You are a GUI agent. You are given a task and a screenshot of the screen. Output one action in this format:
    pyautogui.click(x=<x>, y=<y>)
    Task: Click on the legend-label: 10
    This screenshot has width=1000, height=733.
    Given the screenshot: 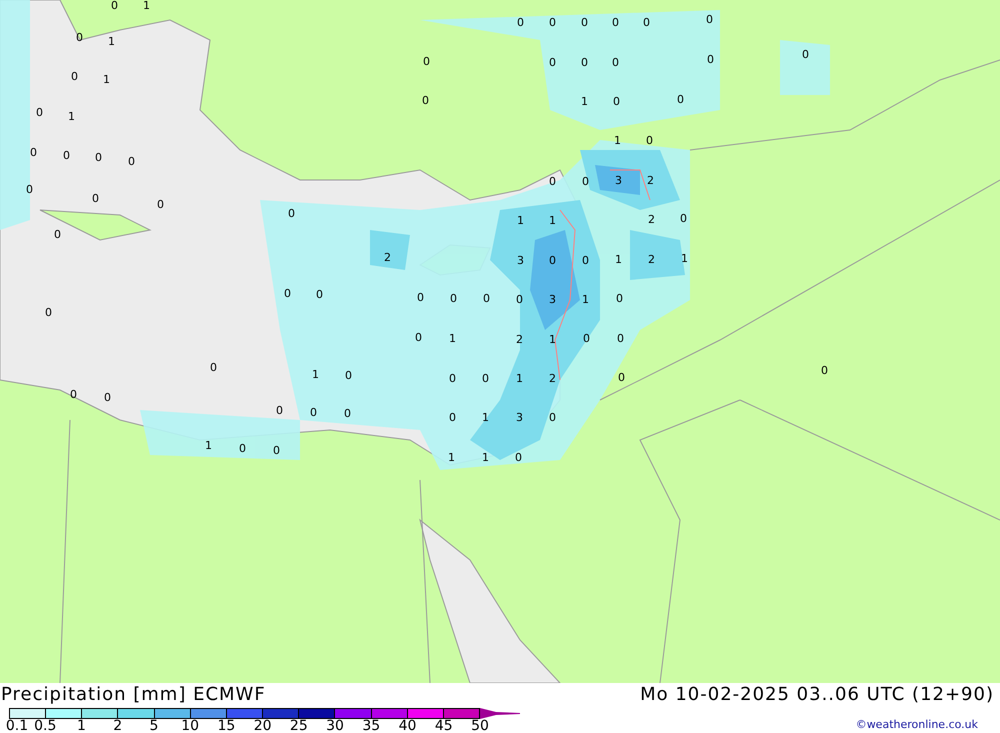 What is the action you would take?
    pyautogui.click(x=190, y=726)
    